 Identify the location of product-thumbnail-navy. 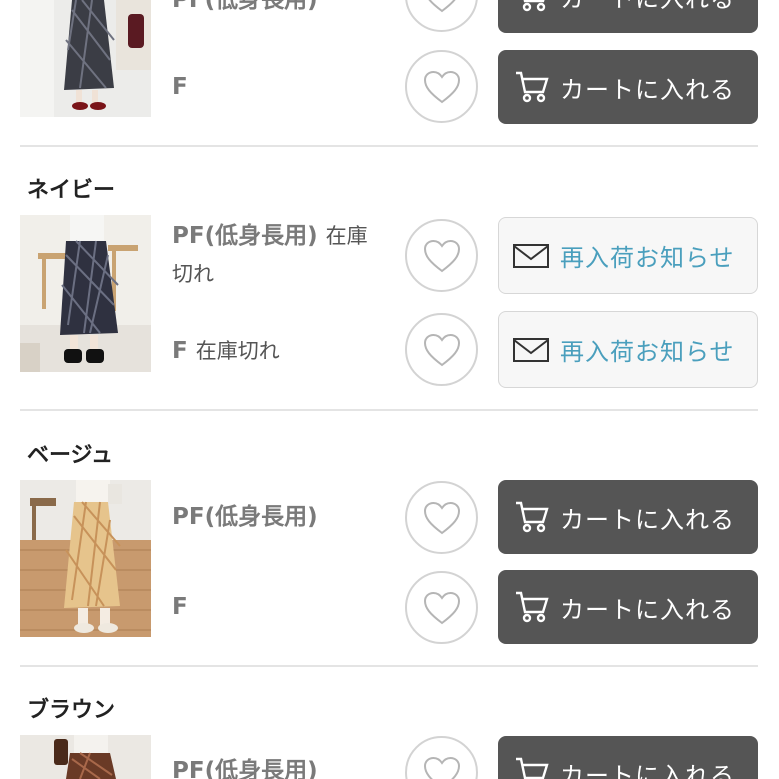
(85, 293).